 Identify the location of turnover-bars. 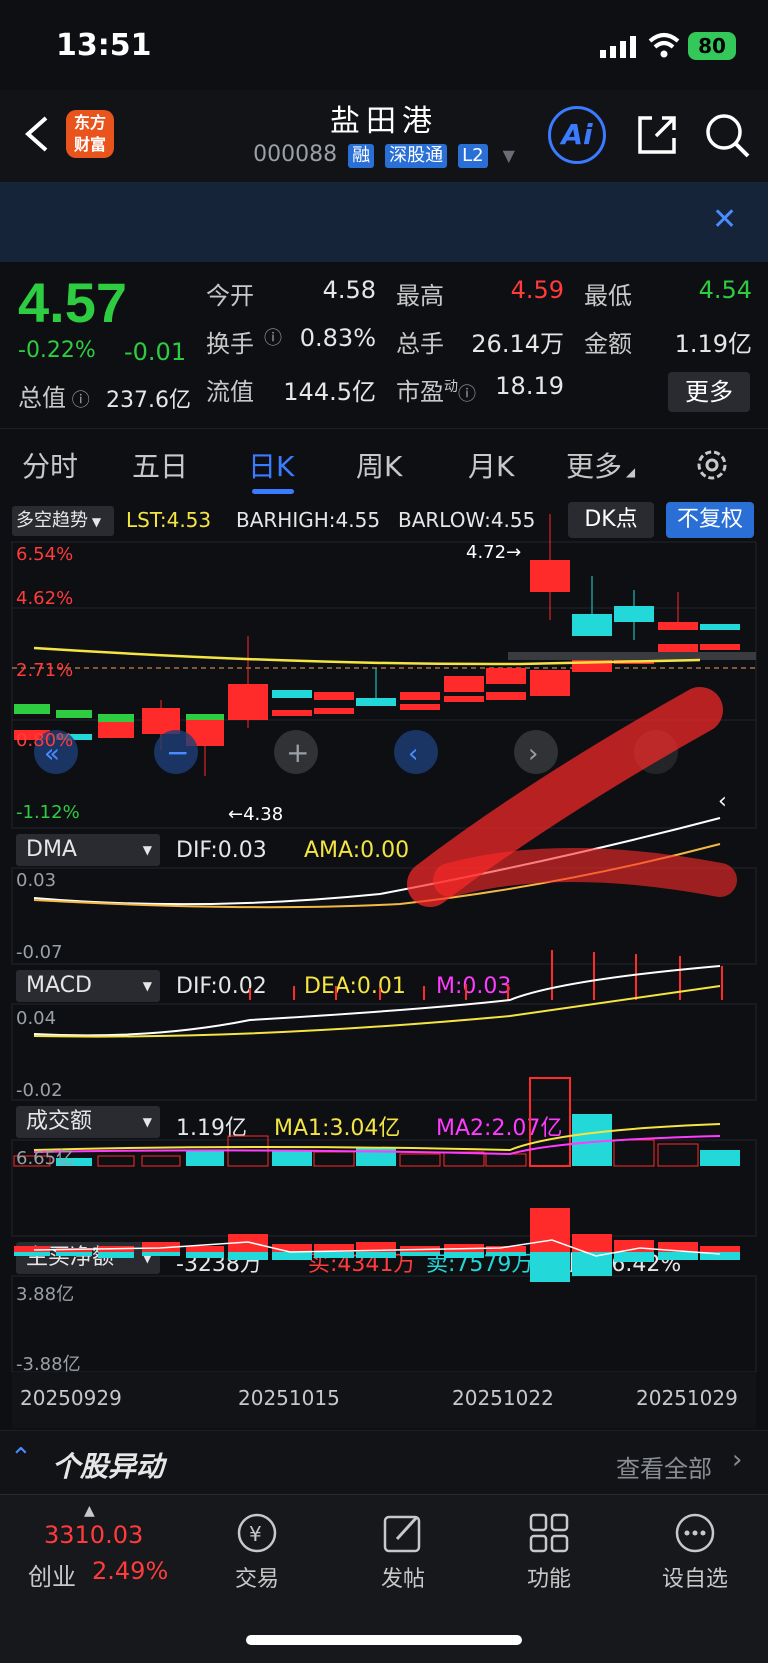
(376, 1122).